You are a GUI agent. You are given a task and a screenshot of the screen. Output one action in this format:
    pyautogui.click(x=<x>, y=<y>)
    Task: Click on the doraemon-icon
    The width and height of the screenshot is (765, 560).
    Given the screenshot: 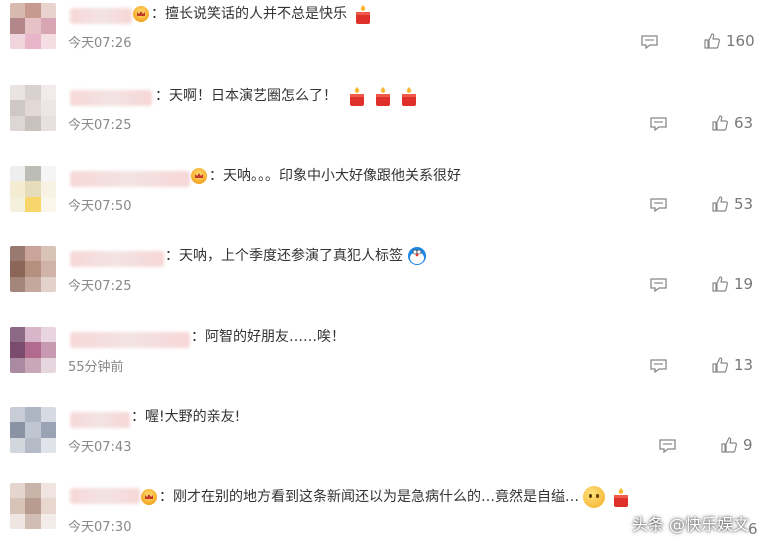 What is the action you would take?
    pyautogui.click(x=417, y=256)
    